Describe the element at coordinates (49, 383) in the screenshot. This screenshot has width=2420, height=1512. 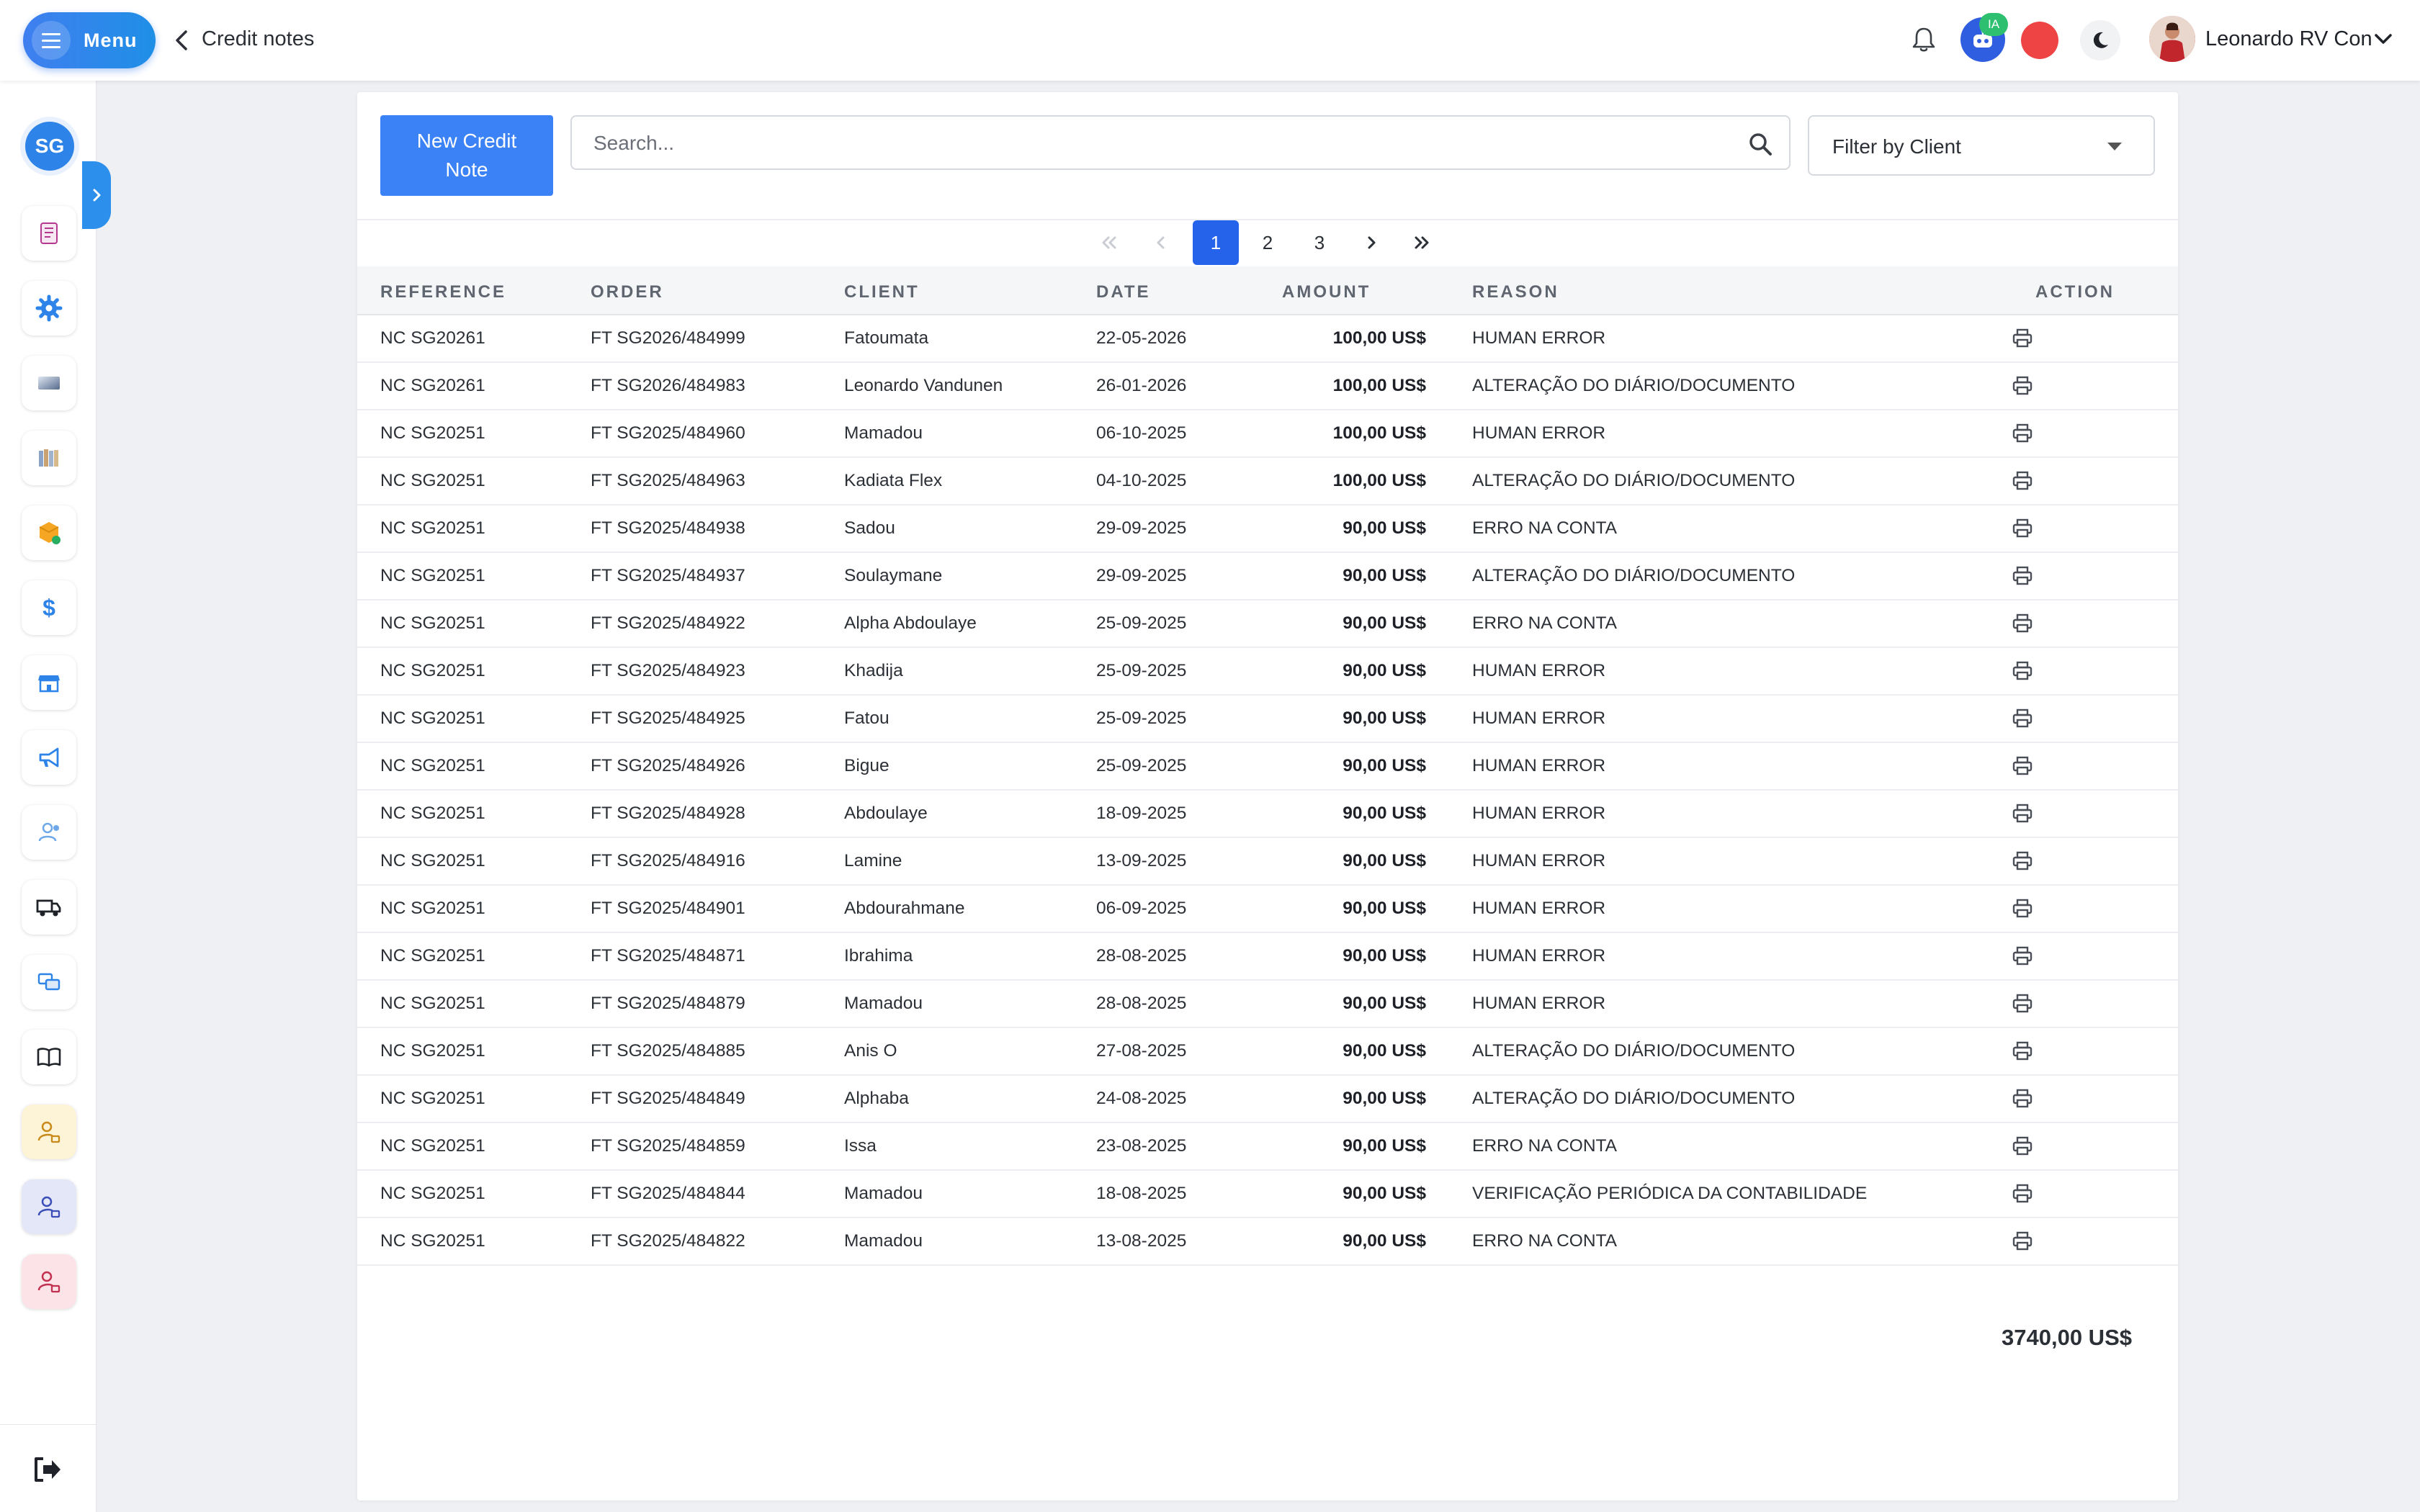
I see `sidebar-item-cards` at that location.